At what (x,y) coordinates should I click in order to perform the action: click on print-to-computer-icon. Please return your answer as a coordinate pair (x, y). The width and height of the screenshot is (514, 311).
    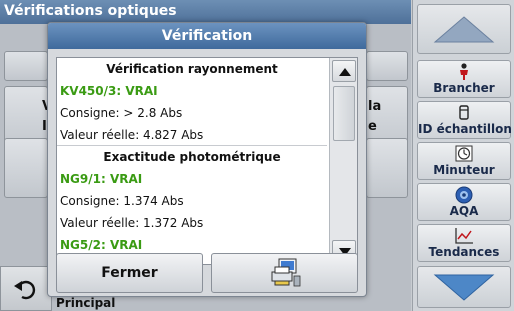
    Looking at the image, I should click on (285, 272).